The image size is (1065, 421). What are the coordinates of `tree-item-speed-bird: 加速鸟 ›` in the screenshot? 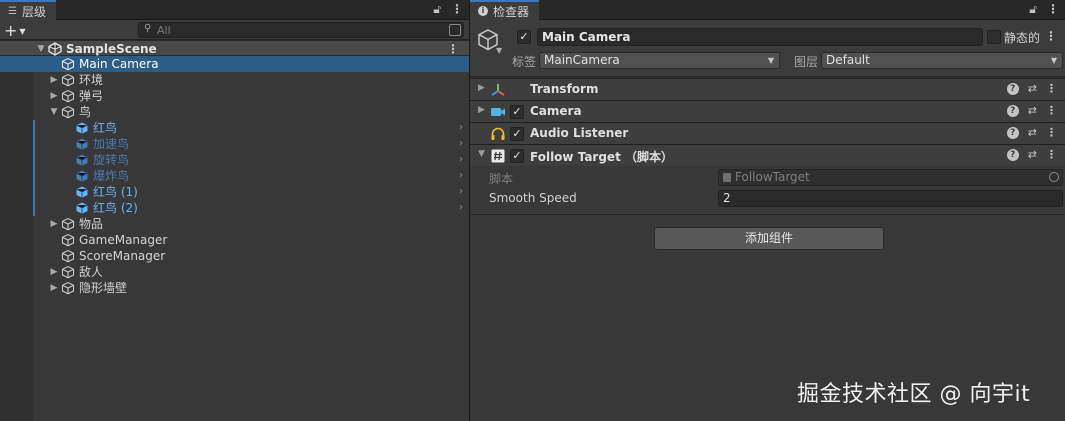 It's located at (234, 144).